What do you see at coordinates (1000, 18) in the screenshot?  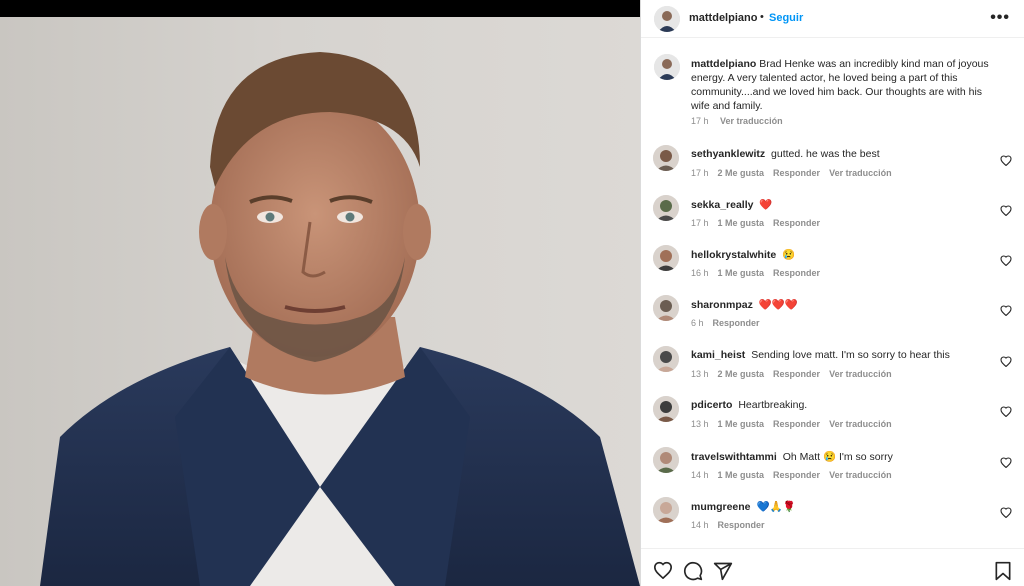 I see `more-options-icon: •••` at bounding box center [1000, 18].